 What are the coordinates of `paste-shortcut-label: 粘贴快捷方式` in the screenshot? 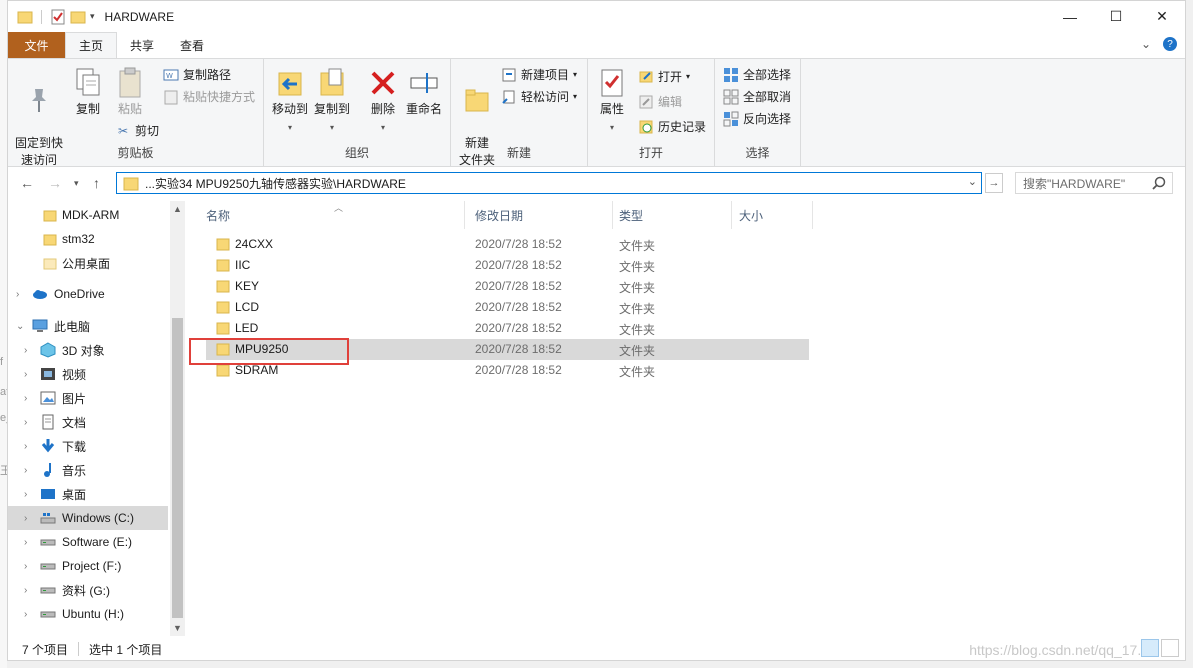 It's located at (219, 97).